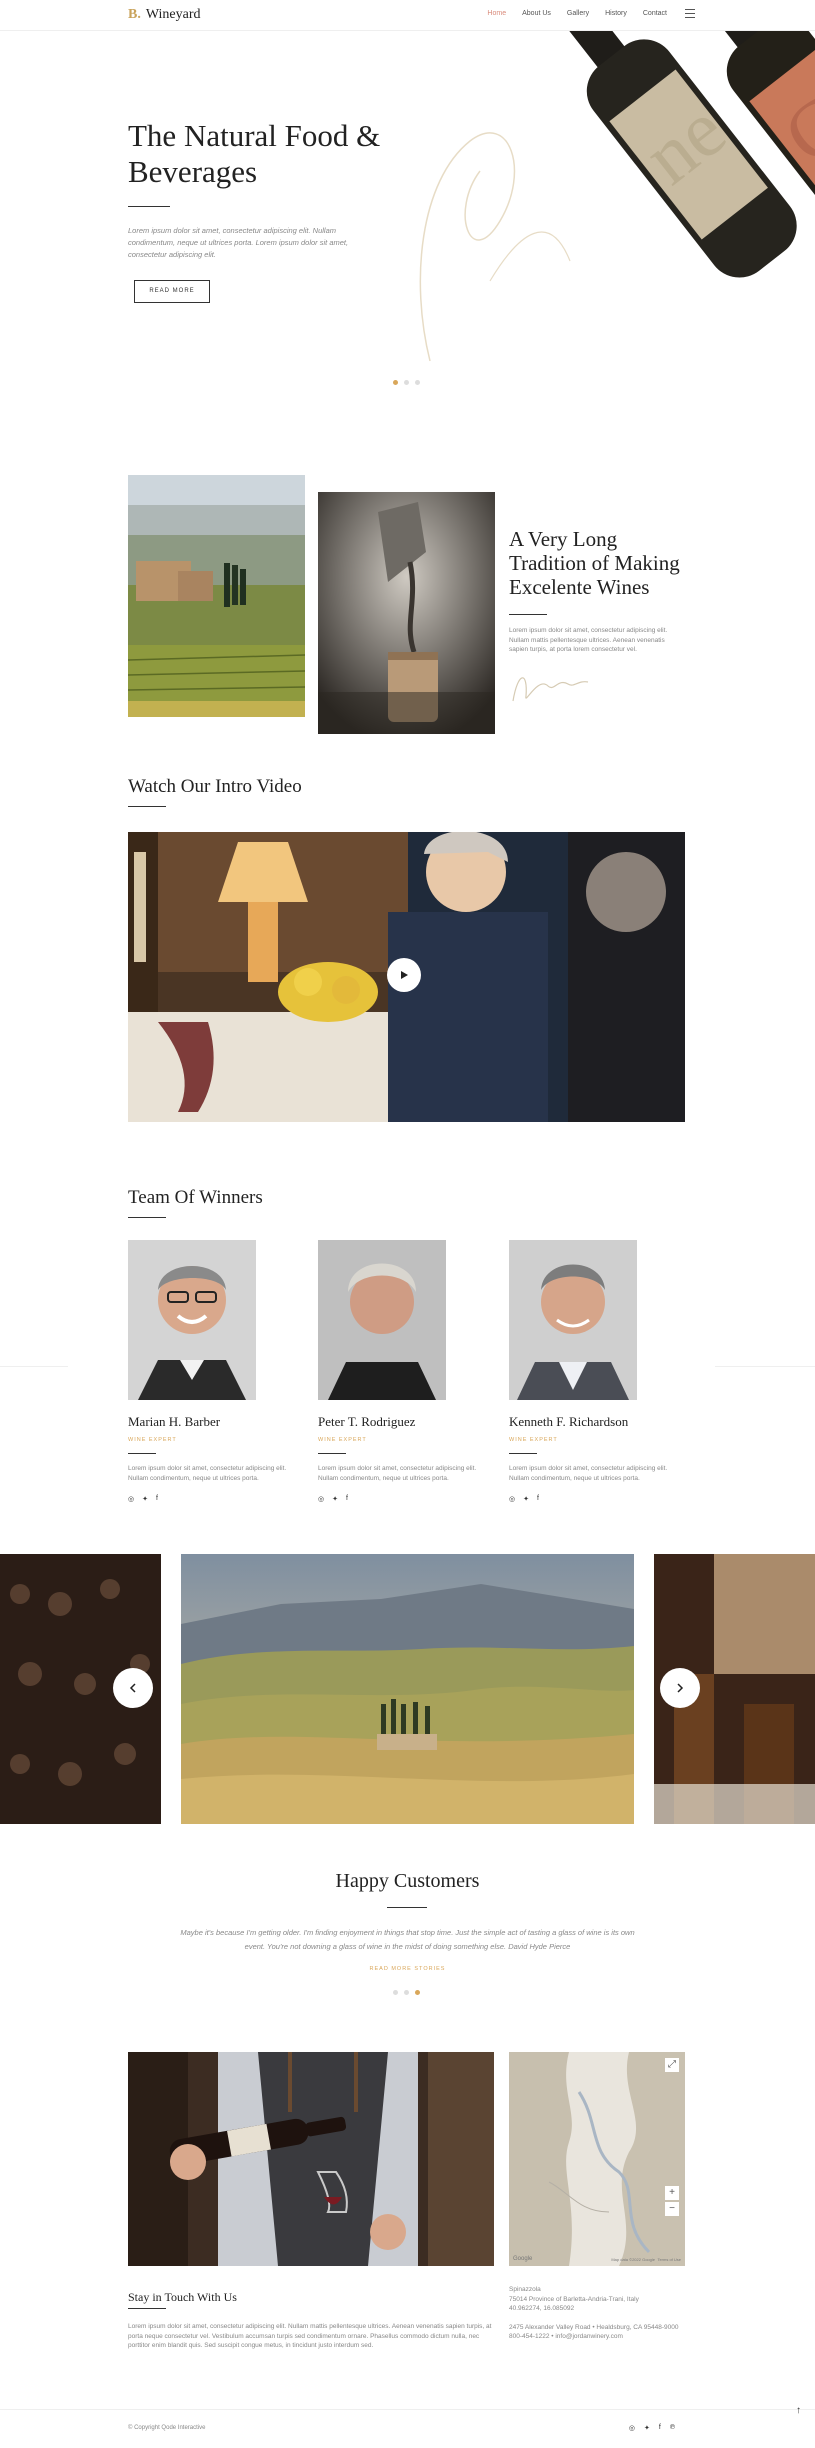 The width and height of the screenshot is (815, 2448). I want to click on address-line: Spinazzola, so click(525, 2289).